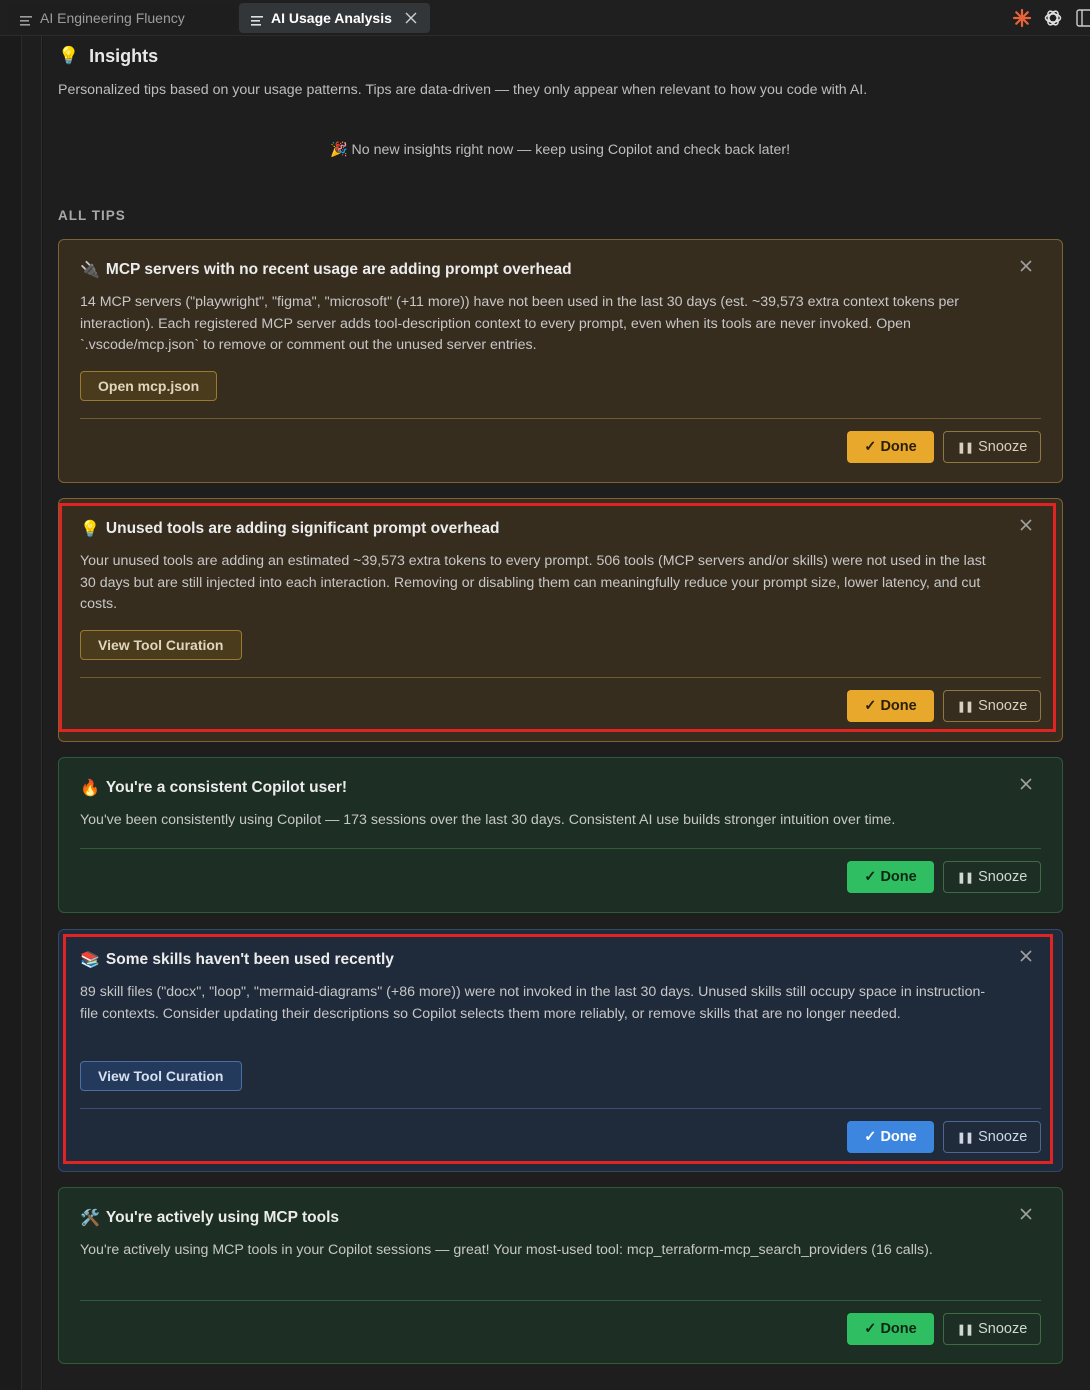 This screenshot has height=1390, width=1090. I want to click on tip-title: 🔥 You're a consistent Copilot user!, so click(213, 788).